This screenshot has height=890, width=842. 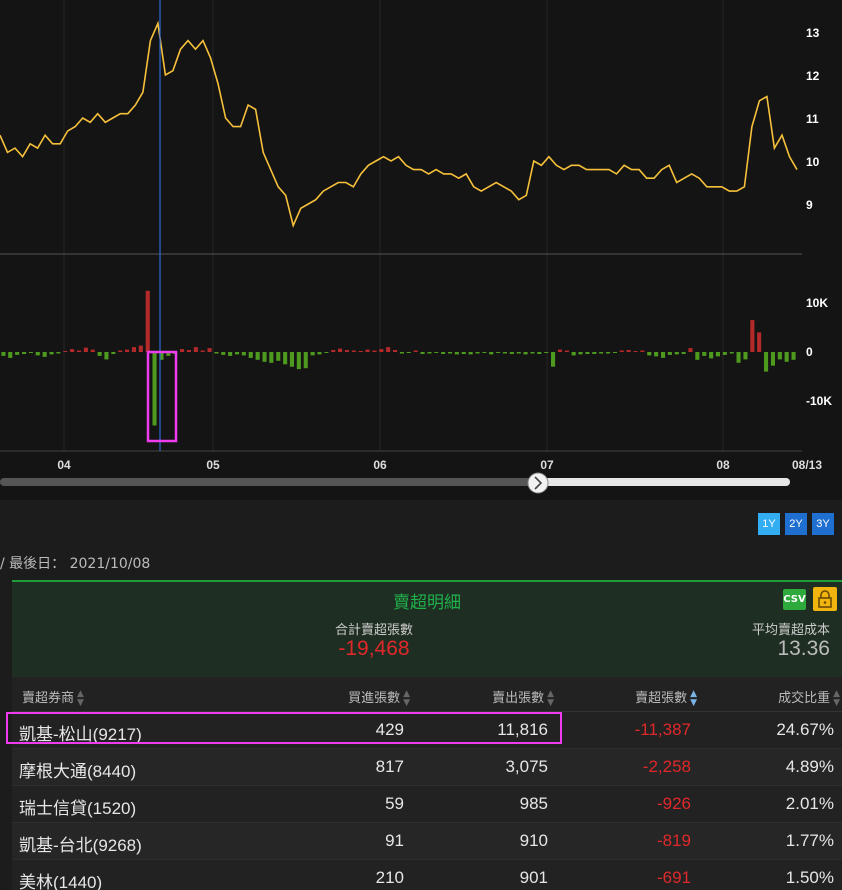 I want to click on month-tick-label: 04, so click(x=64, y=465).